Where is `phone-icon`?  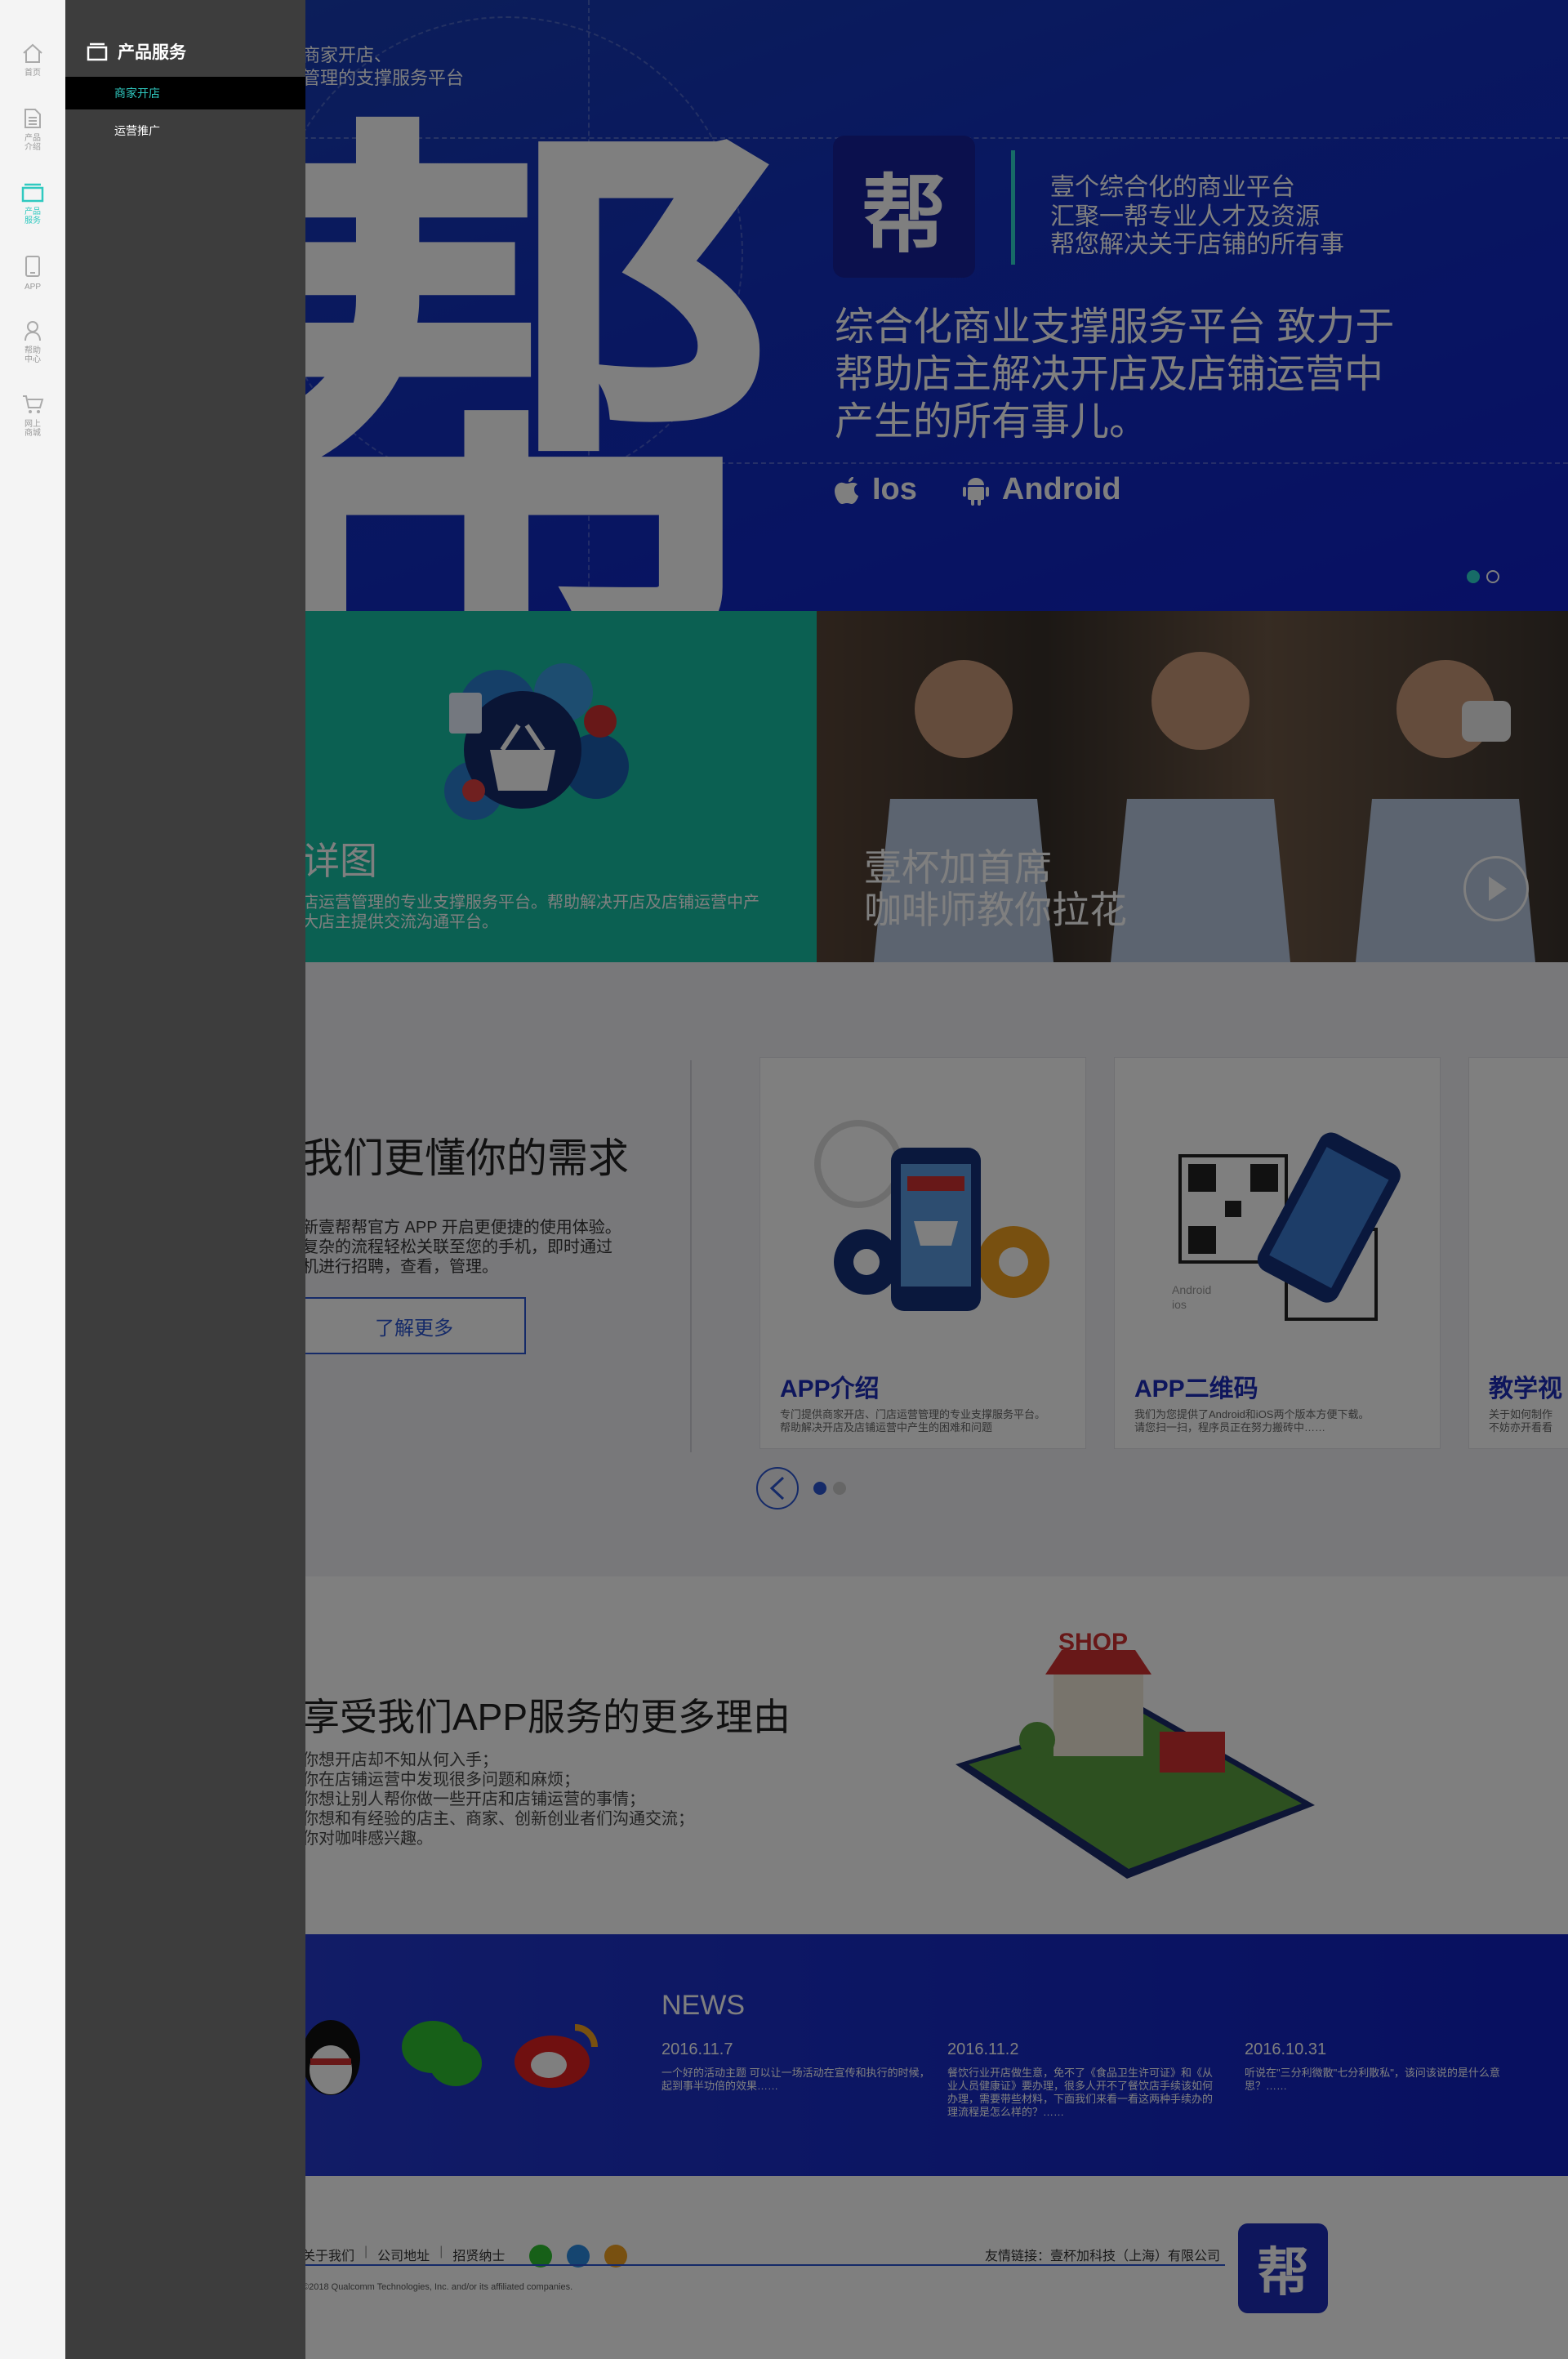
phone-icon is located at coordinates (32, 266).